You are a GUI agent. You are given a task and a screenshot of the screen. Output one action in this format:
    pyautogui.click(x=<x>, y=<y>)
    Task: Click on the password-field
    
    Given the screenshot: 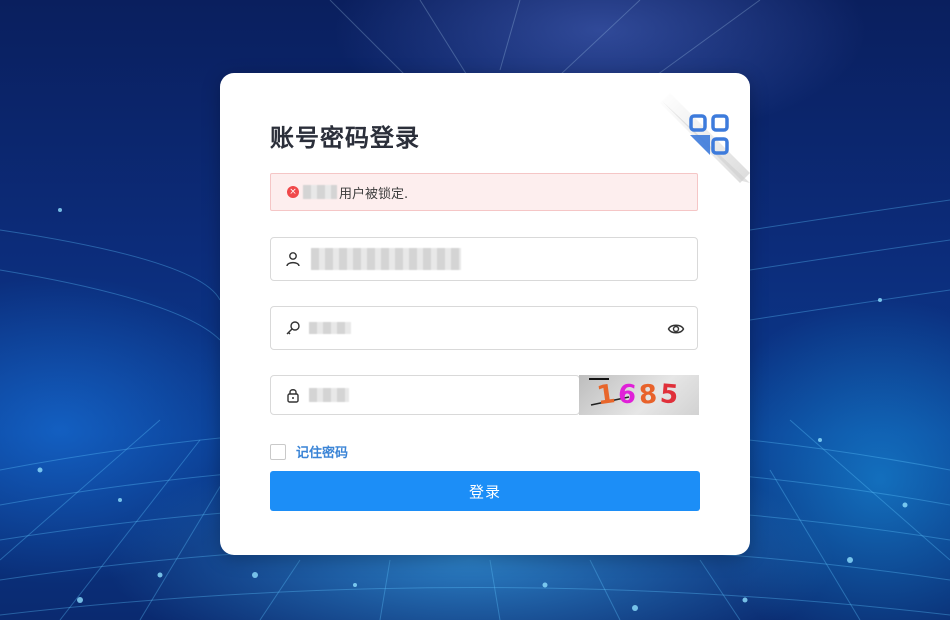 What is the action you would take?
    pyautogui.click(x=484, y=328)
    